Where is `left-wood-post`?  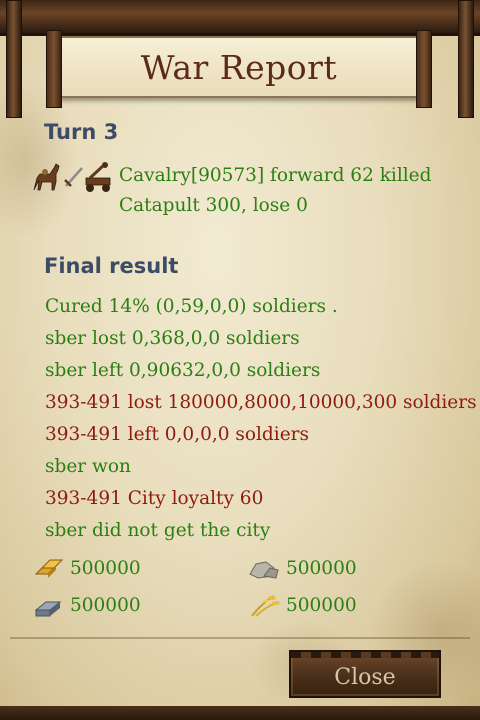
left-wood-post is located at coordinates (14, 59).